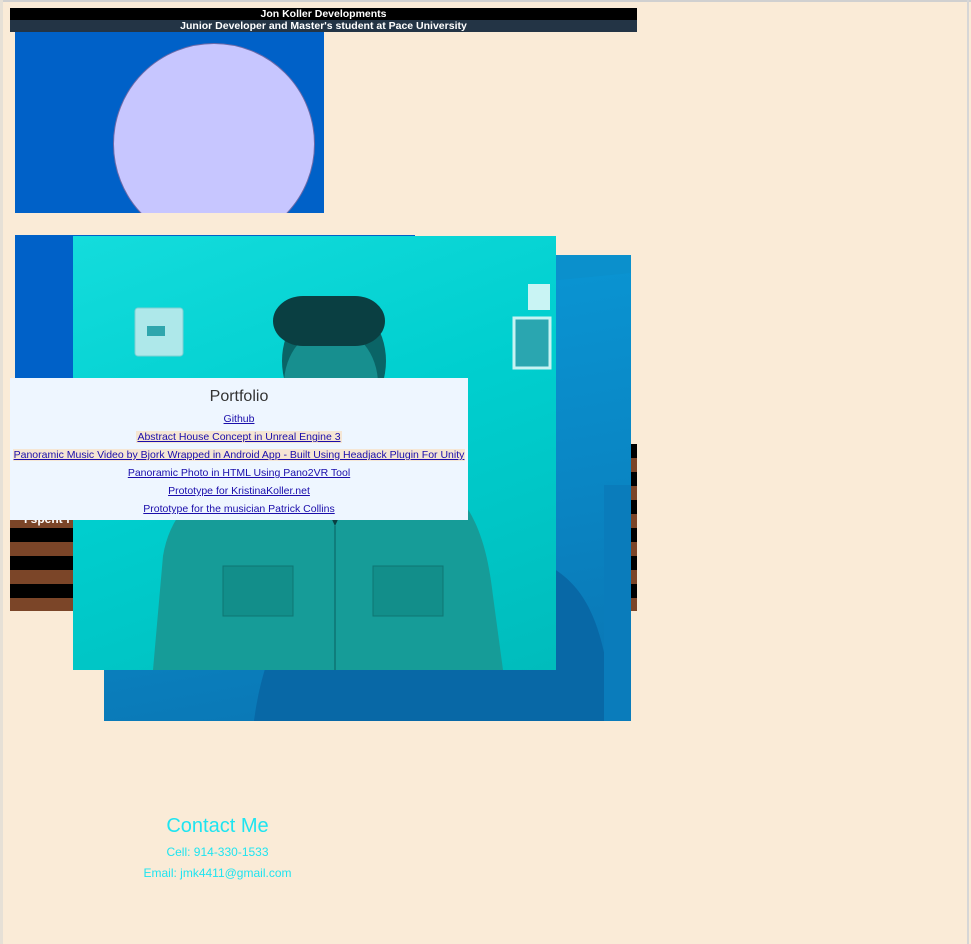 Image resolution: width=971 pixels, height=944 pixels. I want to click on link-kristinakoller: Prototype for KristinaKoller.net, so click(239, 491).